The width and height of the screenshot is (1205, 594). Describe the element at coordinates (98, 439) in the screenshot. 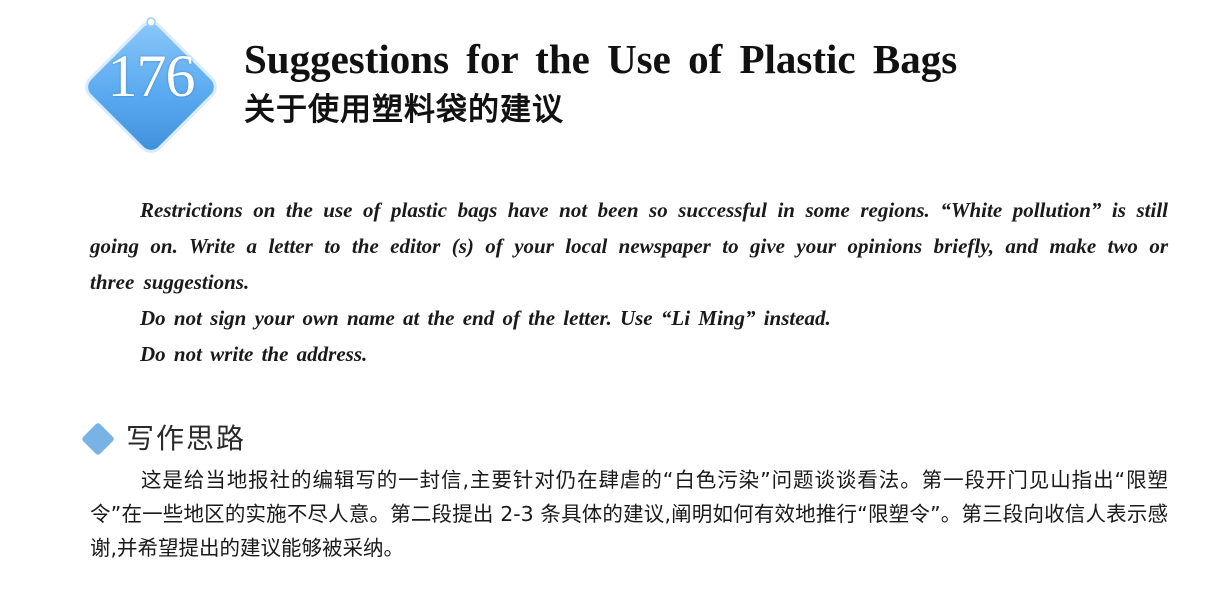

I see `diamond-icon` at that location.